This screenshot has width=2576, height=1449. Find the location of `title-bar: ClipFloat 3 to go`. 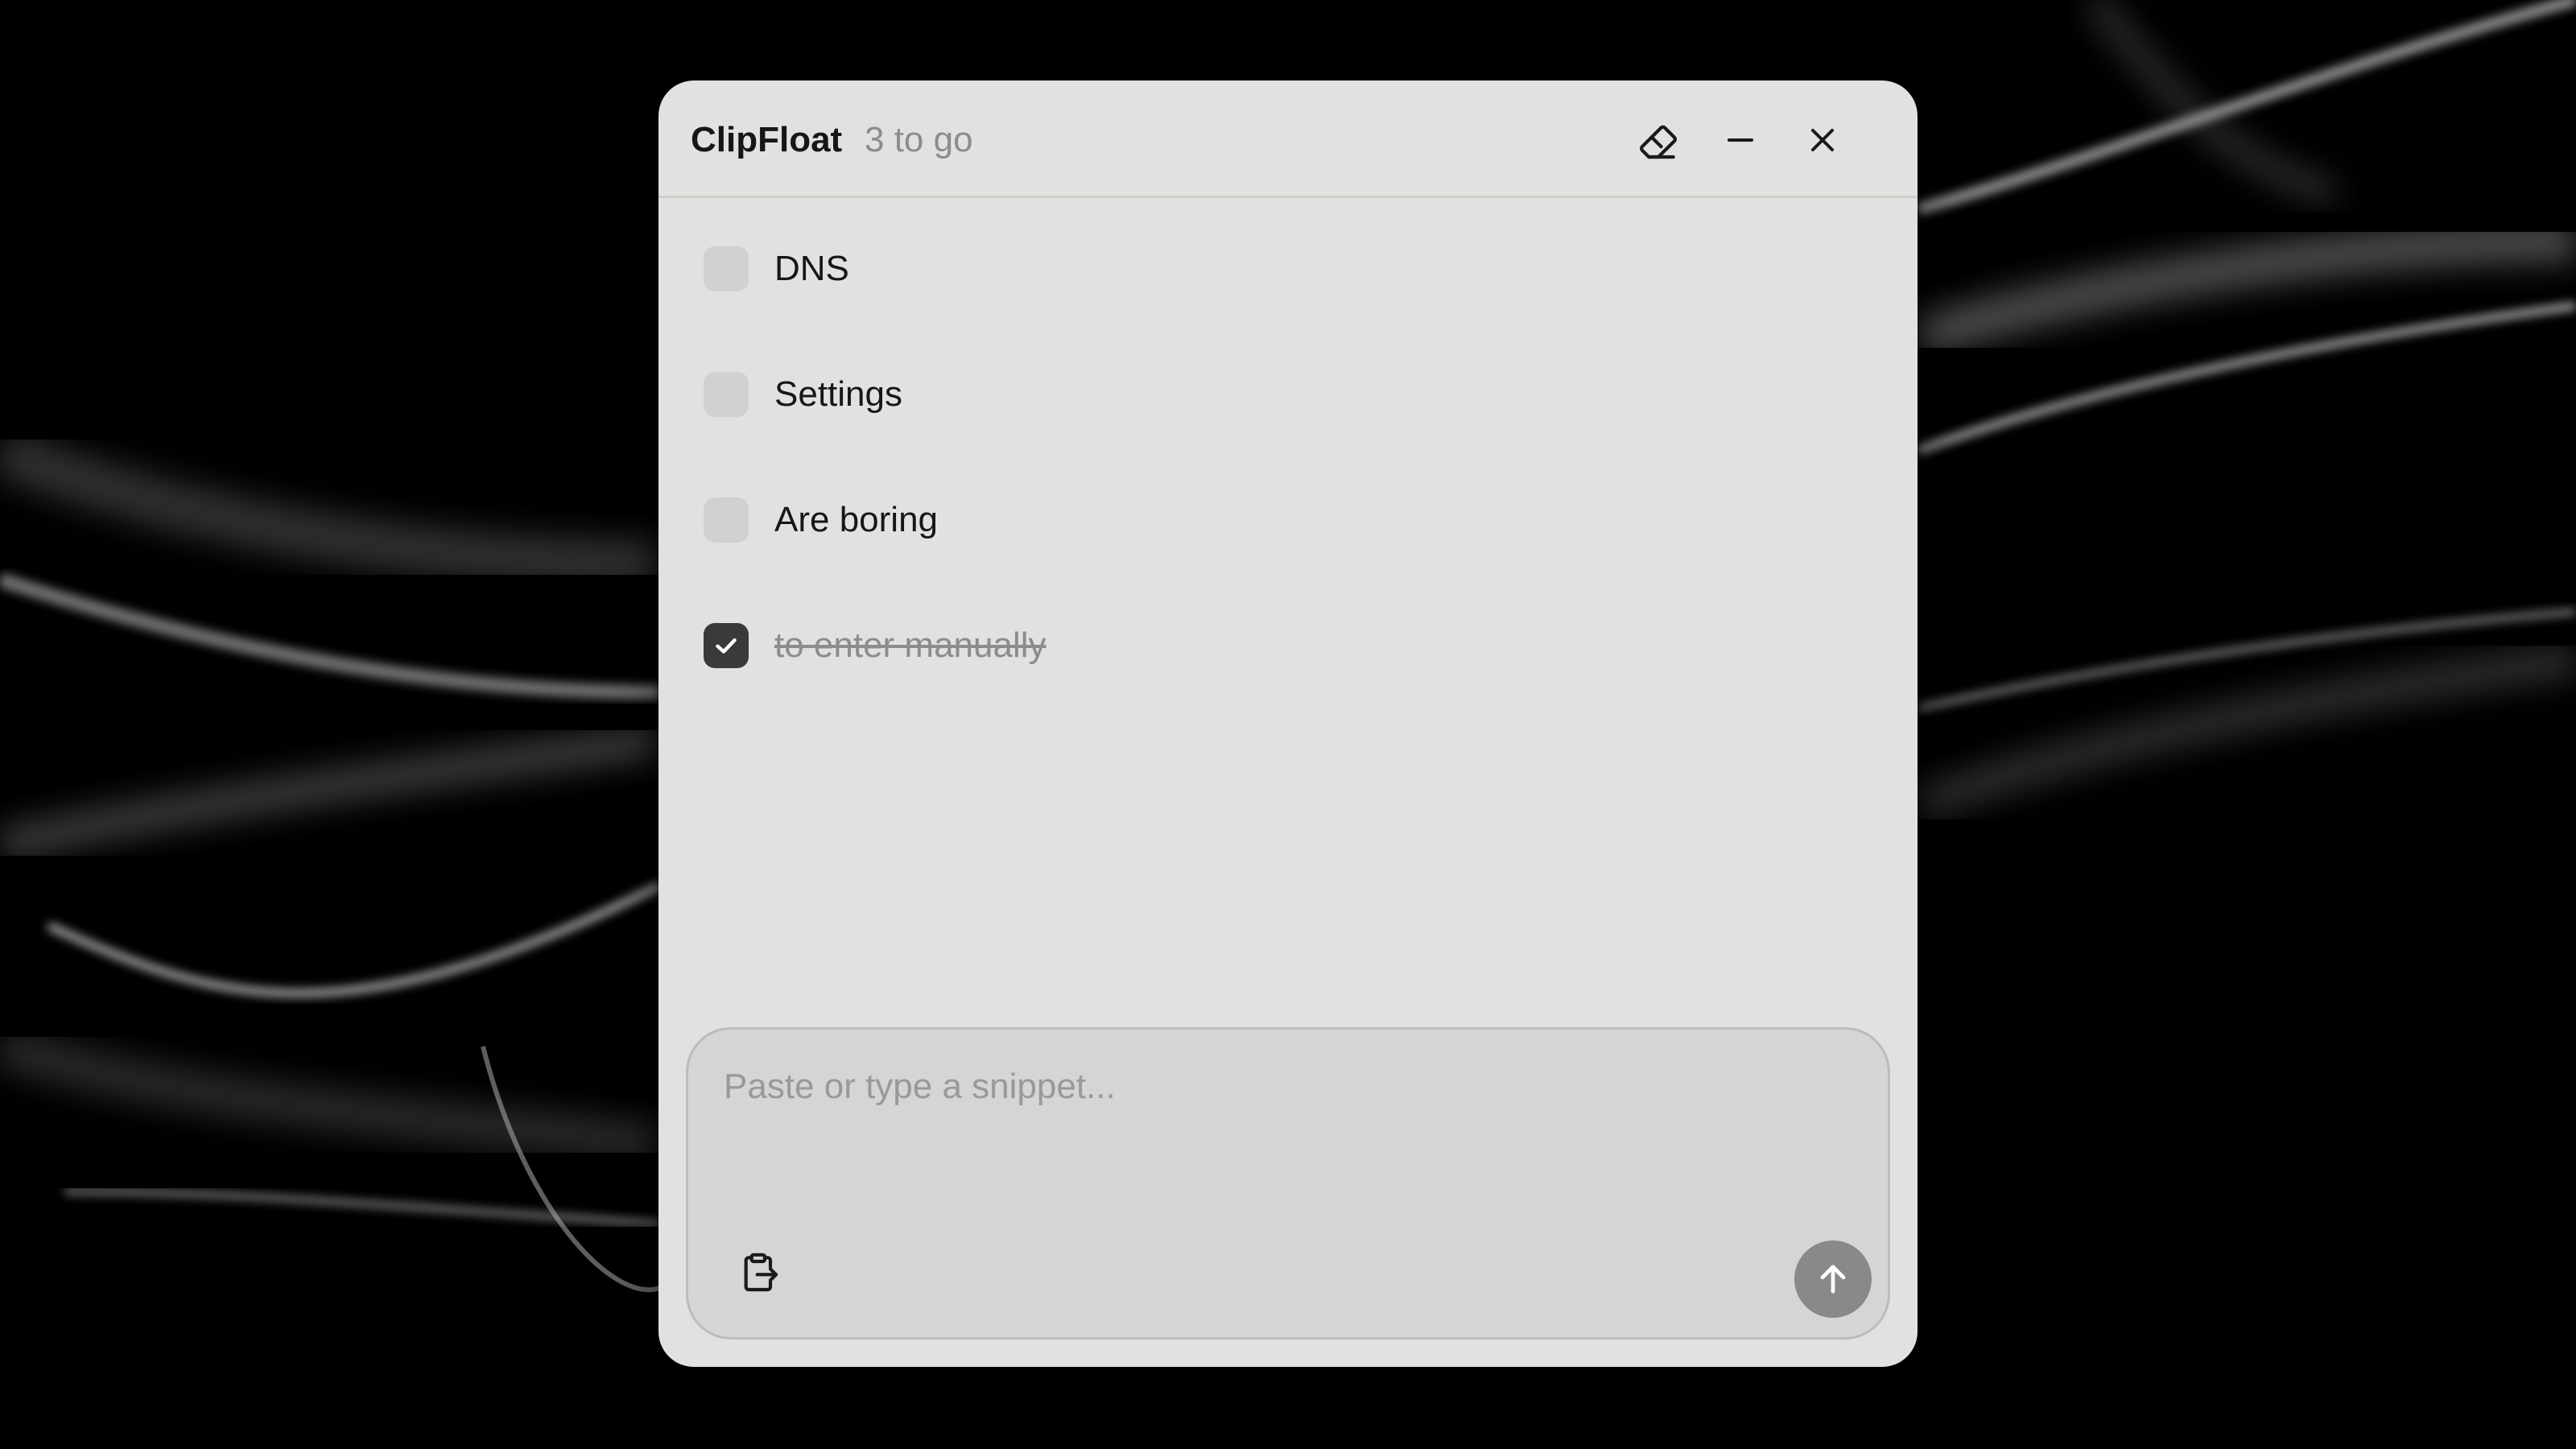

title-bar: ClipFloat 3 to go is located at coordinates (1288, 139).